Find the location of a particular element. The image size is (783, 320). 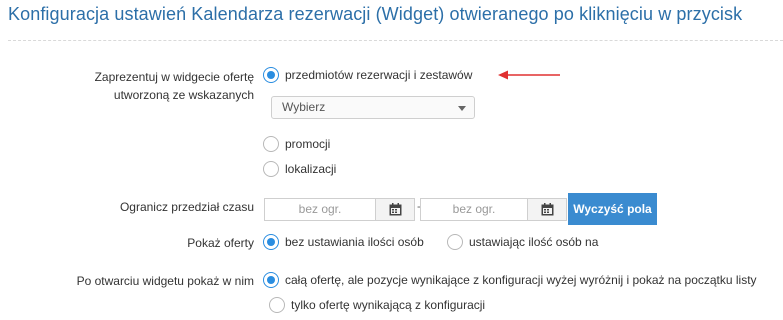

time-range-label: Ogranicz przedział czasu is located at coordinates (186, 207).